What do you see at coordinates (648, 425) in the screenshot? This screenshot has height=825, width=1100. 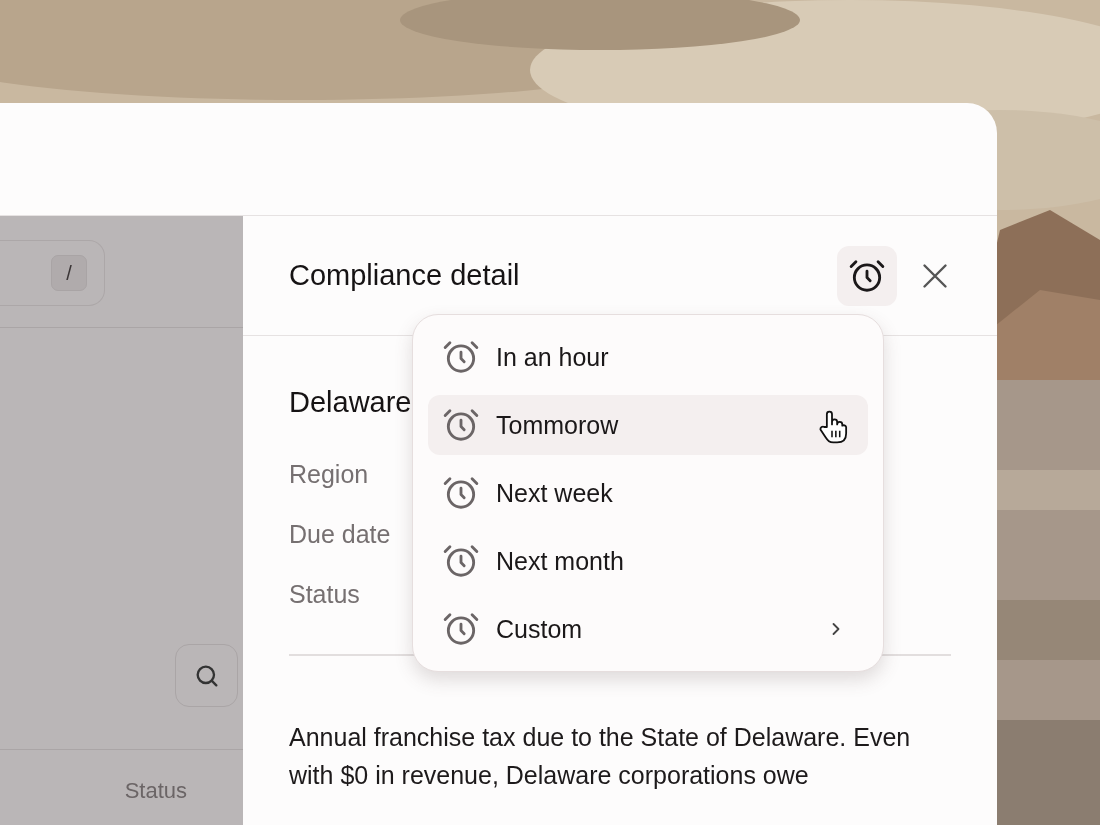 I see `menu-item: Tommorow` at bounding box center [648, 425].